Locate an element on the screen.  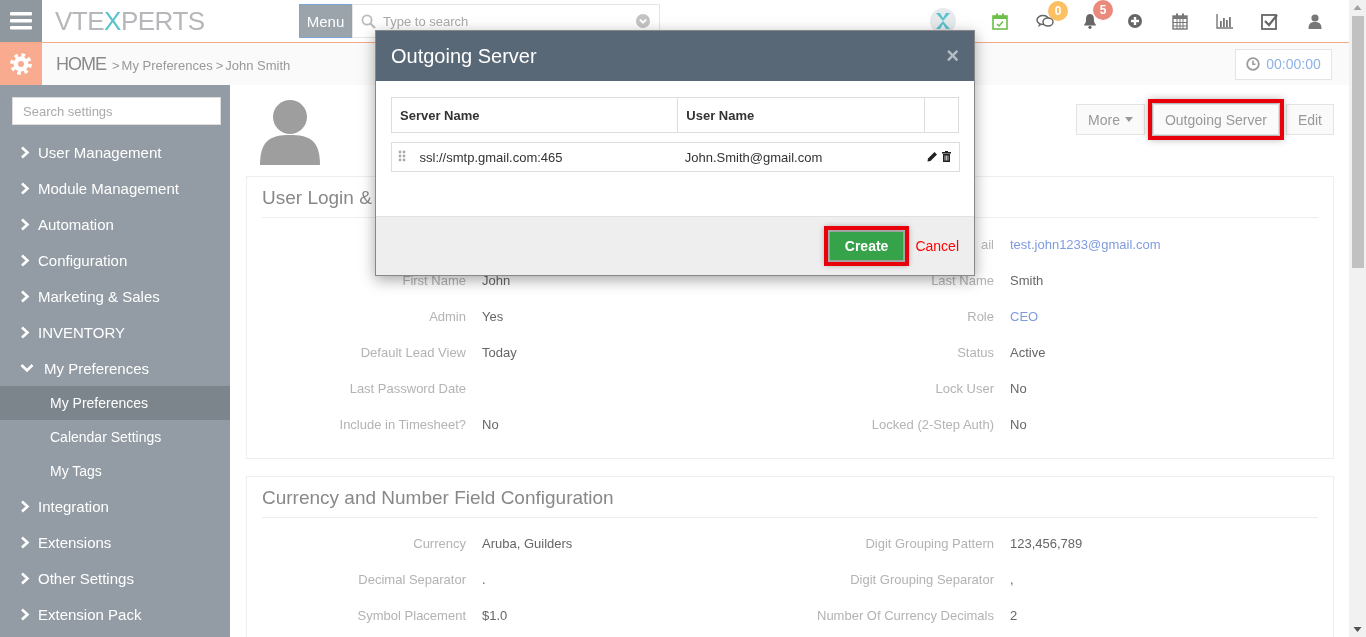
column-header: User Name is located at coordinates (801, 115).